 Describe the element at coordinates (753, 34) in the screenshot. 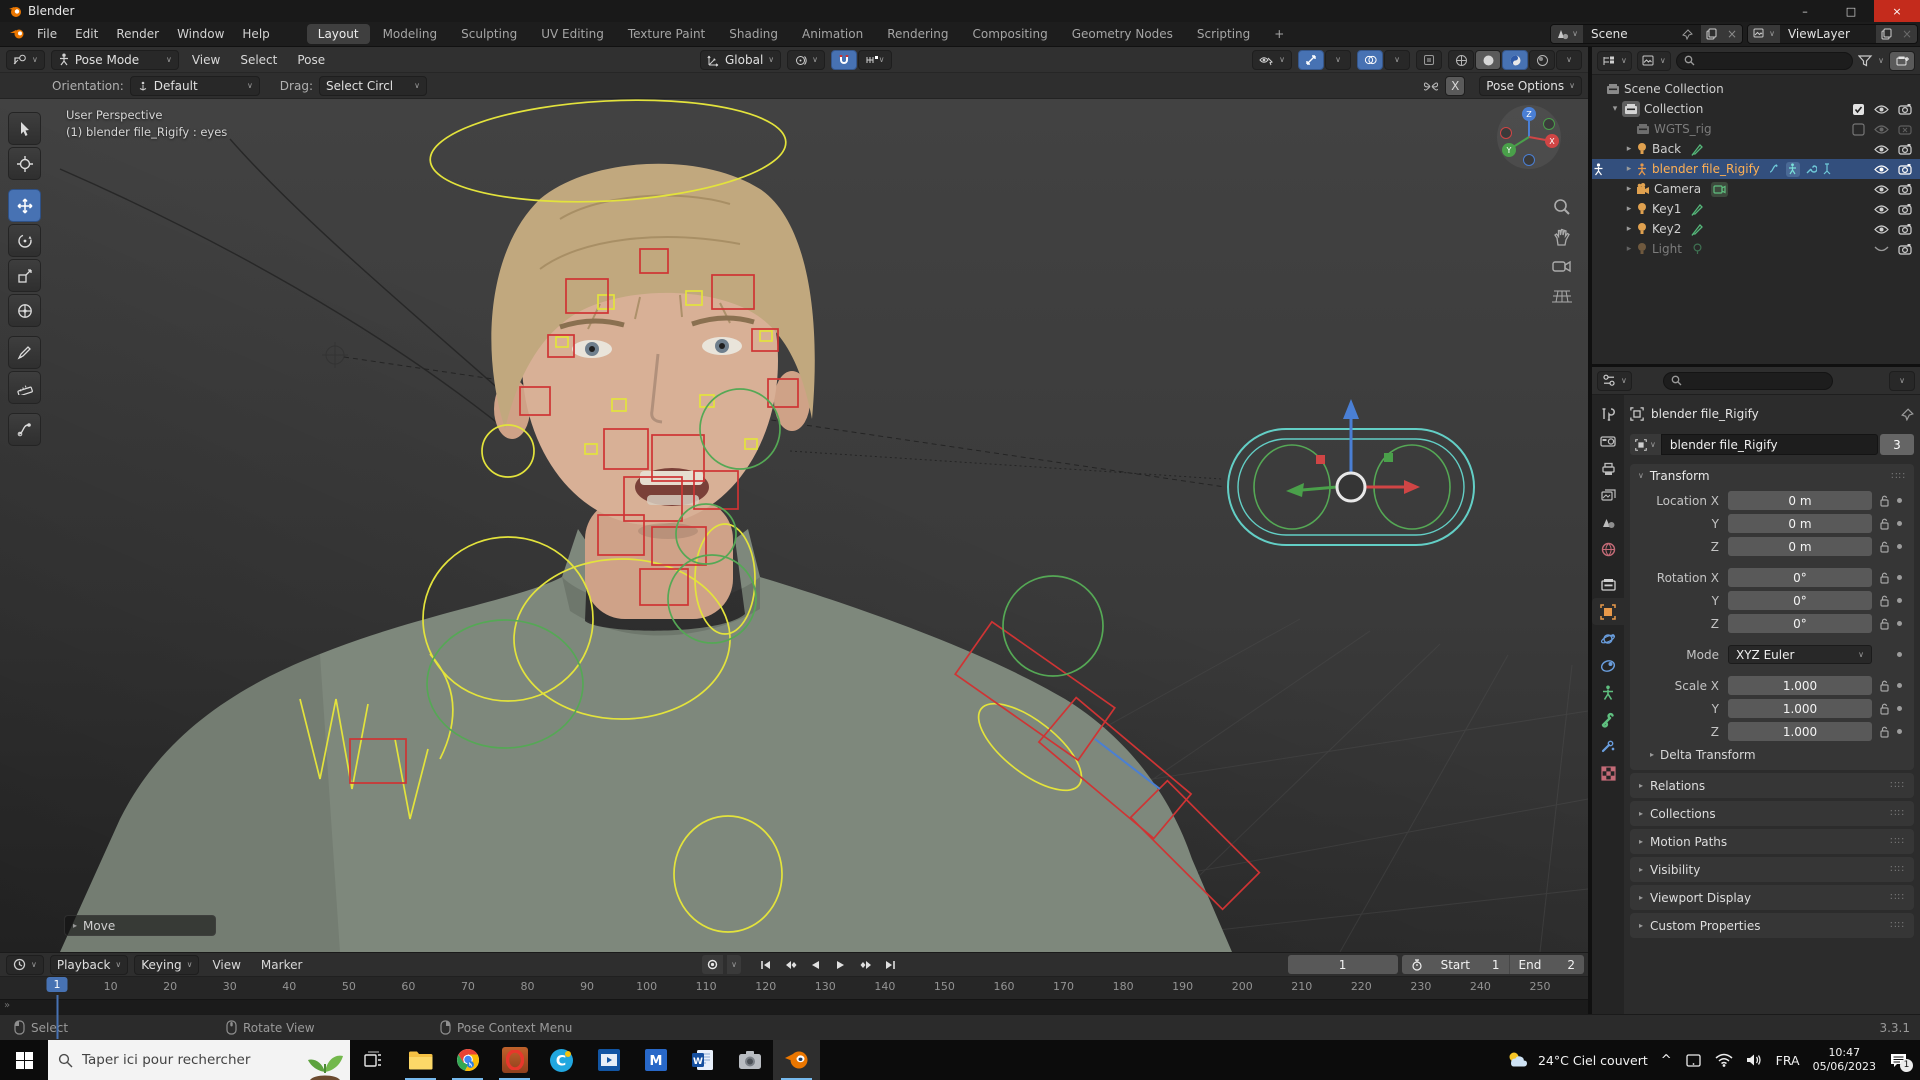

I see `tab-shading: Shading` at that location.